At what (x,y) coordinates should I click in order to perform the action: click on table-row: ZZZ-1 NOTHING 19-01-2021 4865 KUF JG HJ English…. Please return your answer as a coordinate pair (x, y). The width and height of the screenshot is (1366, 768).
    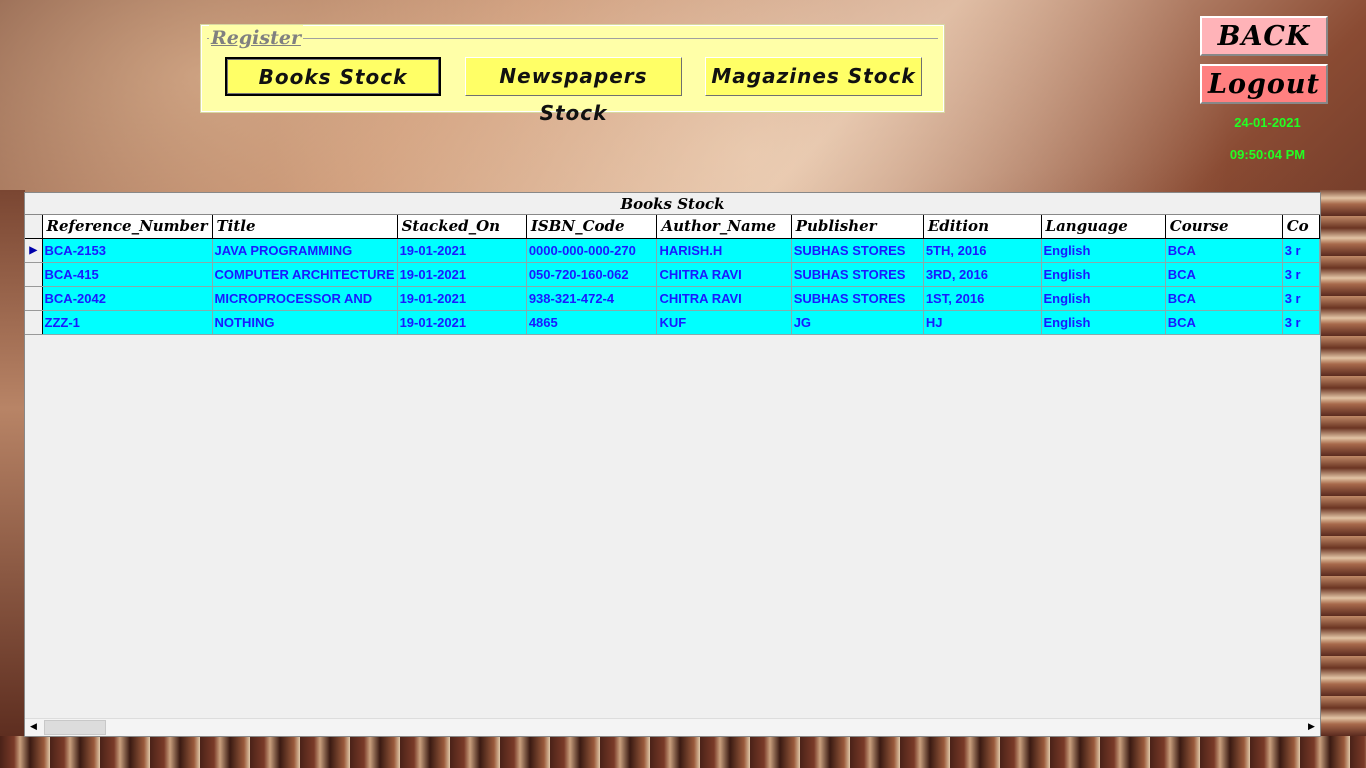
    Looking at the image, I should click on (672, 322).